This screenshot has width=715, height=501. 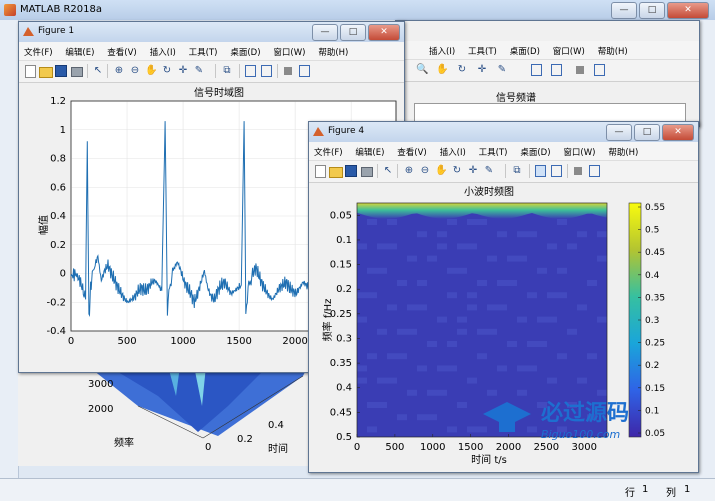 I want to click on y-tick-label: 0, so click(x=63, y=274).